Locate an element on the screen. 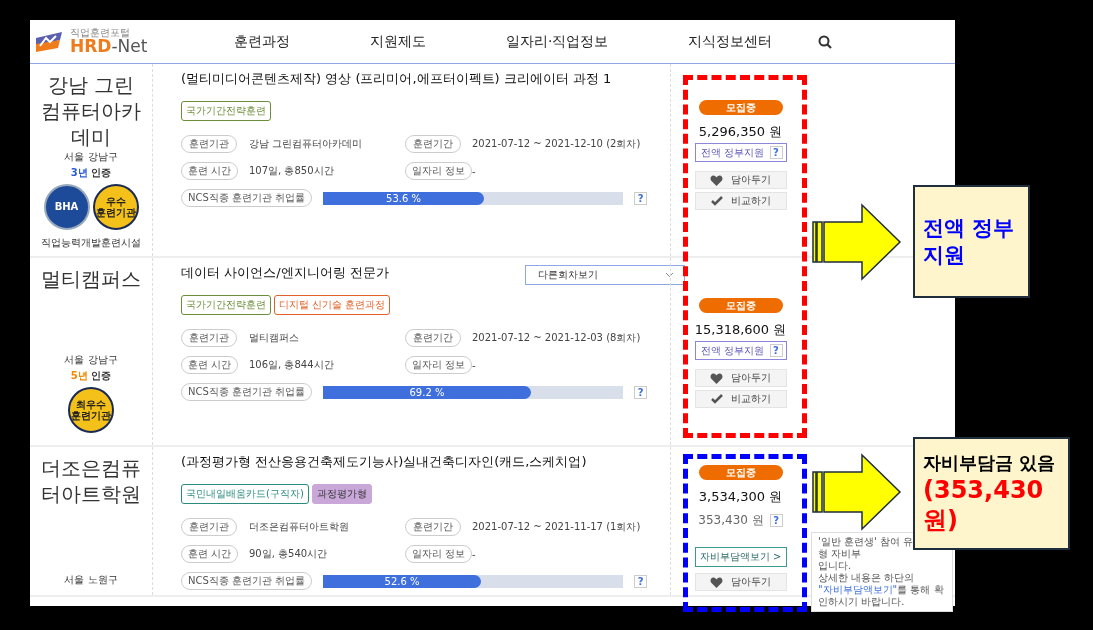 The width and height of the screenshot is (1093, 630). info-value: 강남 그린컴퓨터아카데미 is located at coordinates (306, 144).